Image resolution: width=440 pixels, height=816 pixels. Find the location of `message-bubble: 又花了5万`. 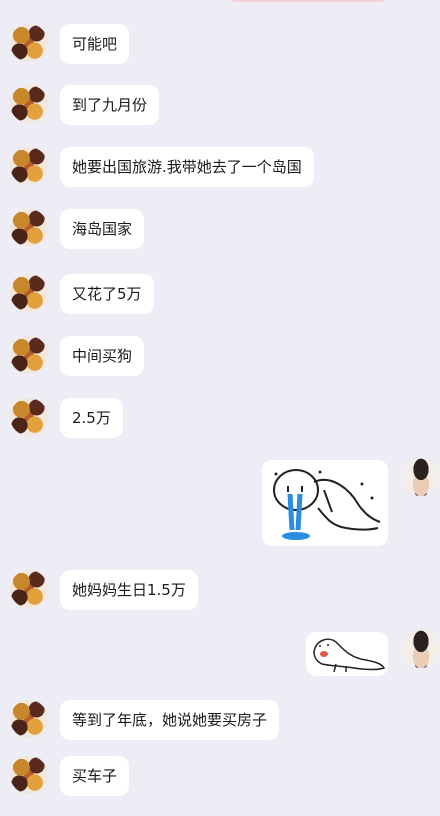

message-bubble: 又花了5万 is located at coordinates (107, 294).